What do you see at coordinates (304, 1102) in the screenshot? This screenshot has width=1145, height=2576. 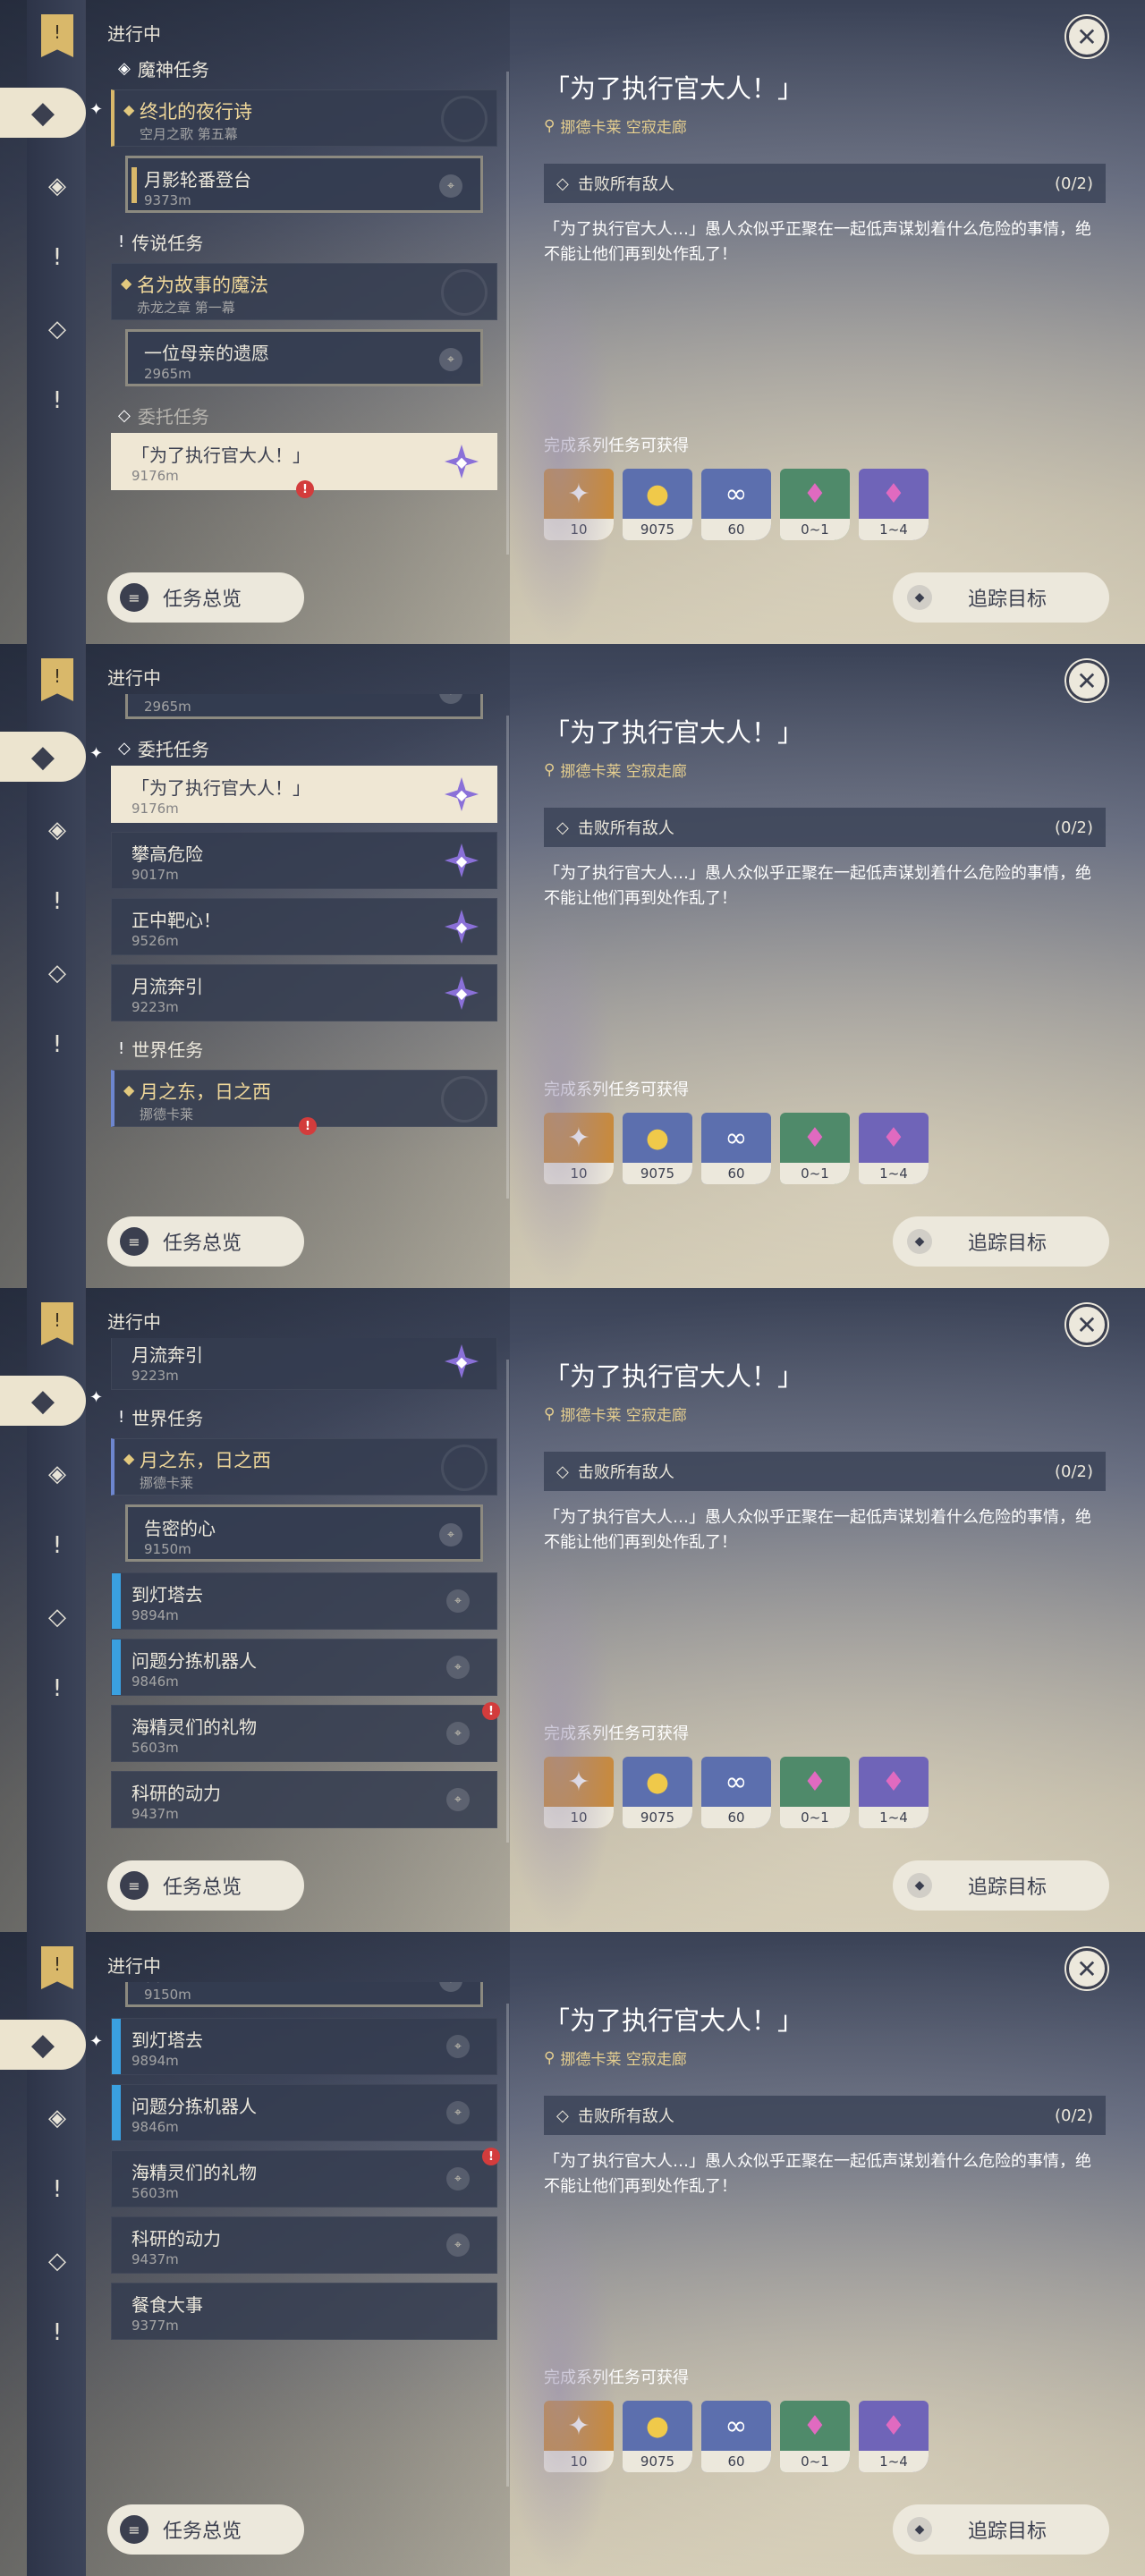 I see `quest-world: ◆ 月之东，日之西 挪德卡莱 !` at bounding box center [304, 1102].